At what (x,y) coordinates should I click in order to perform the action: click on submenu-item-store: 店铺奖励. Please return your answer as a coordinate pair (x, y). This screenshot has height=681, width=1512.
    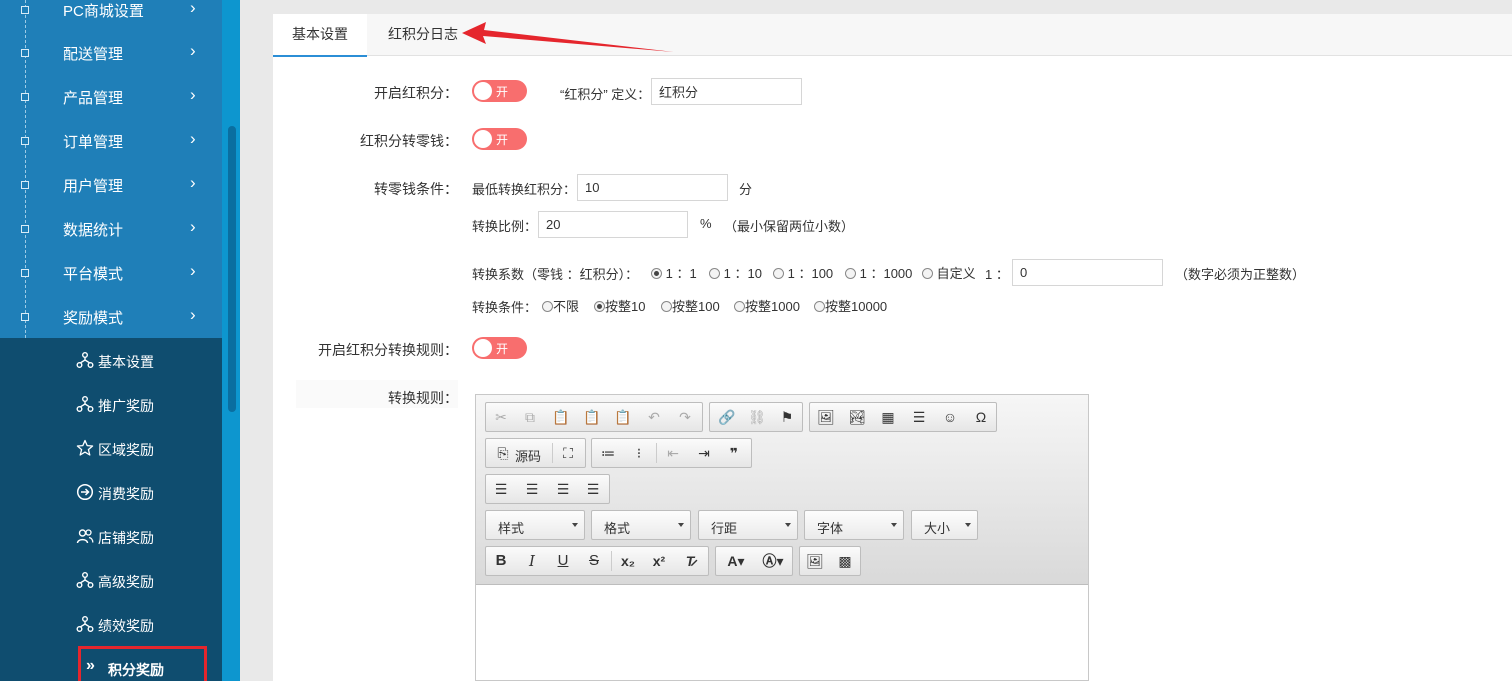
    Looking at the image, I should click on (111, 536).